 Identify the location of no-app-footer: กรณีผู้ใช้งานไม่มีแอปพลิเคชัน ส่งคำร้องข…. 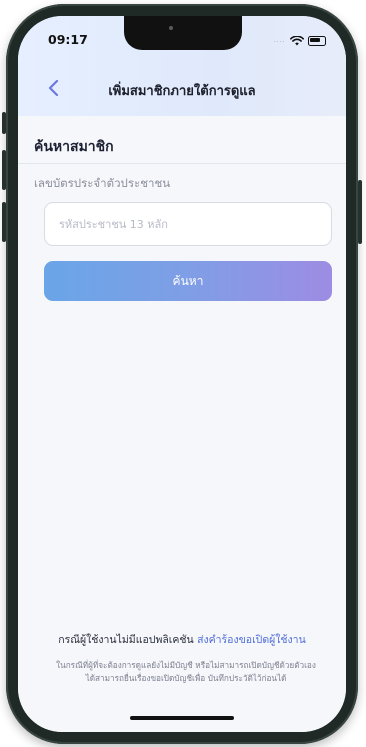
(182, 639).